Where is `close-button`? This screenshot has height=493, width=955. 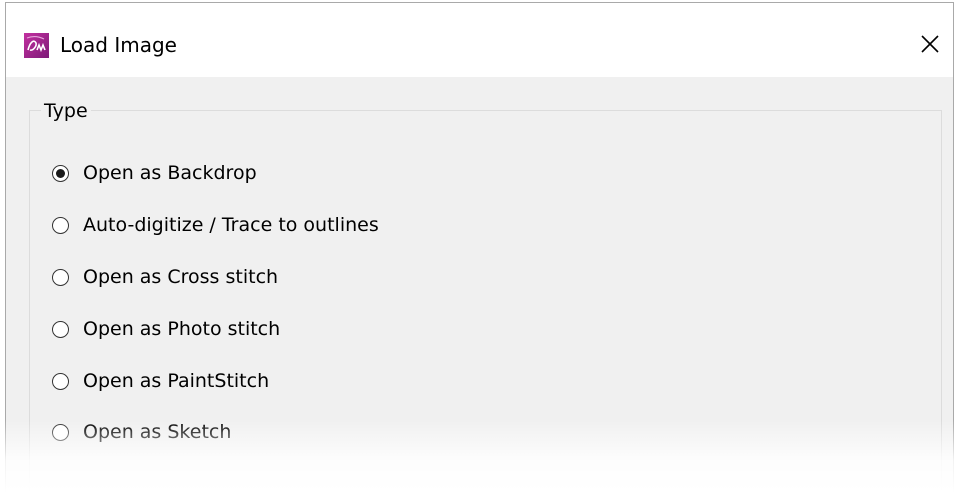 close-button is located at coordinates (930, 44).